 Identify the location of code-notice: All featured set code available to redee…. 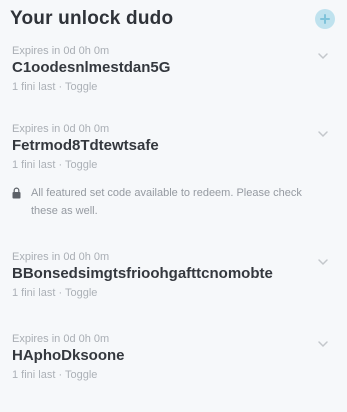
(173, 202).